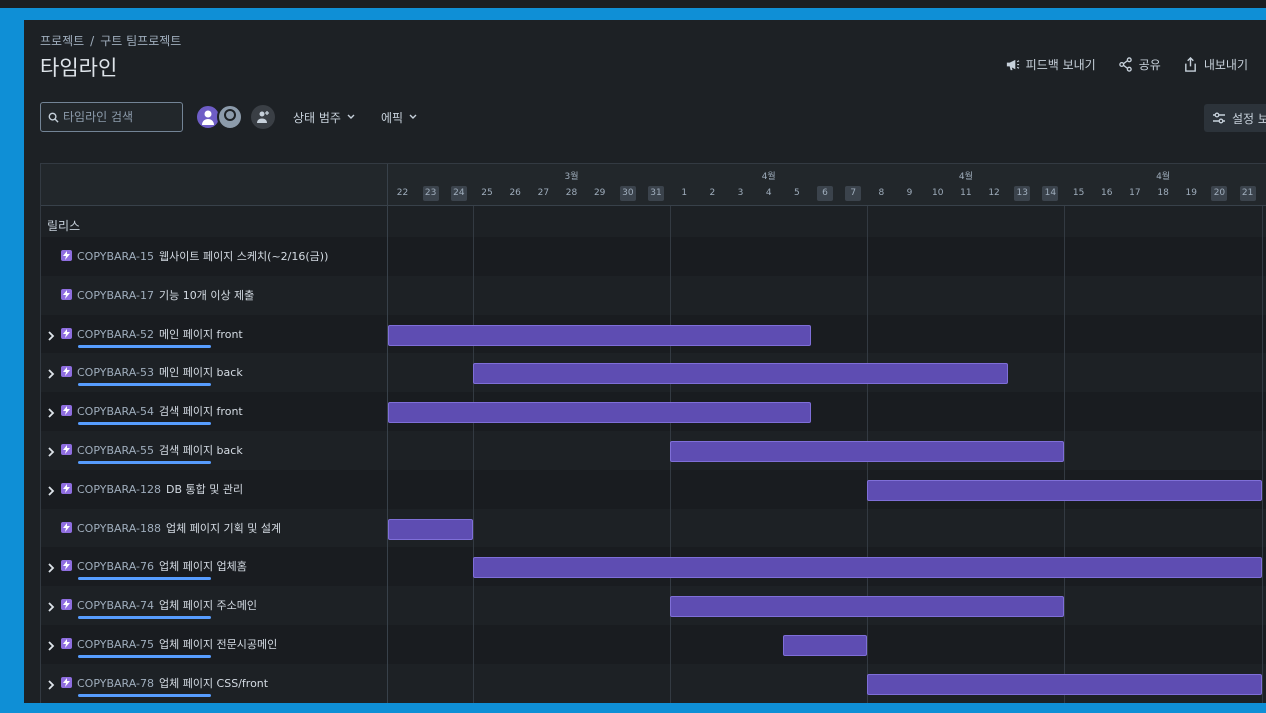  I want to click on issue-key: COPYBARA-15 웹사이트 페이지 스케치(~2/16(금)), so click(202, 256).